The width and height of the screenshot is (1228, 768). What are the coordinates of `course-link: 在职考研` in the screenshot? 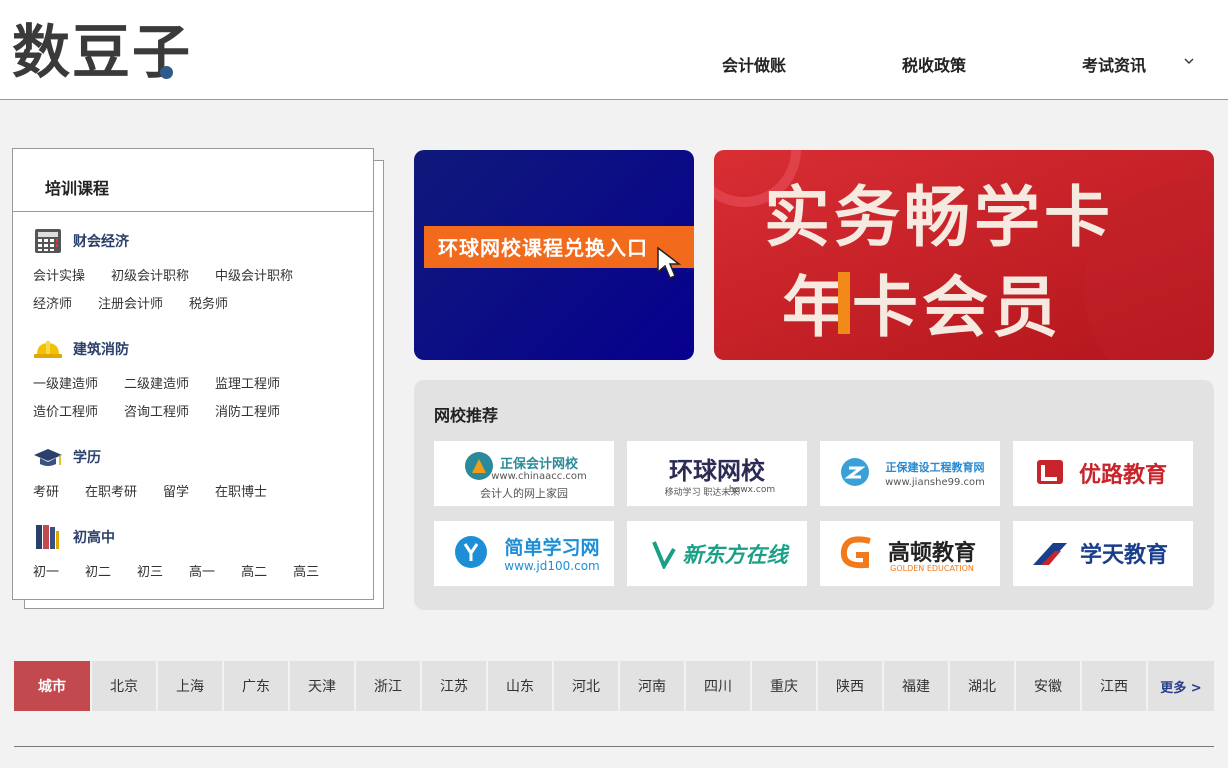 It's located at (111, 493).